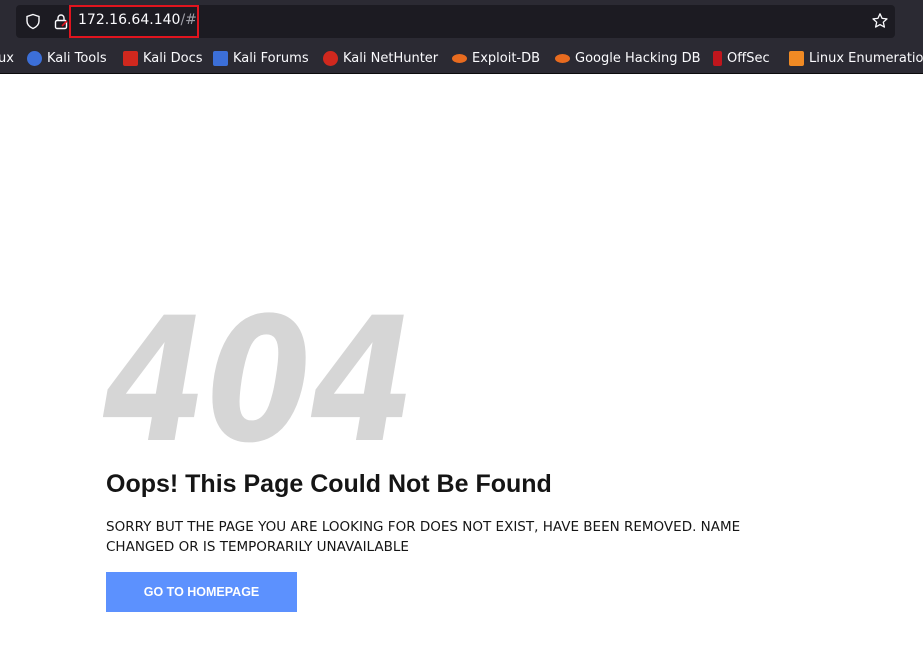  What do you see at coordinates (61, 21) in the screenshot?
I see `lock-icon` at bounding box center [61, 21].